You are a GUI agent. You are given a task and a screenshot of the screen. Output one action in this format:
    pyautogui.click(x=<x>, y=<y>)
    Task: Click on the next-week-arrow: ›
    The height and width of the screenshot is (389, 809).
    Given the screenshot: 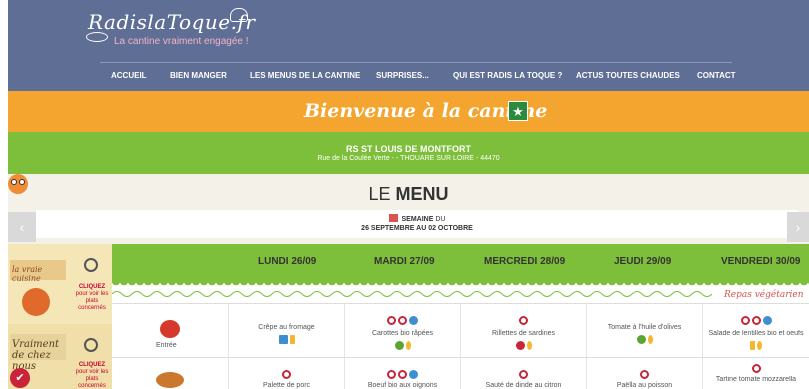 What is the action you would take?
    pyautogui.click(x=798, y=227)
    